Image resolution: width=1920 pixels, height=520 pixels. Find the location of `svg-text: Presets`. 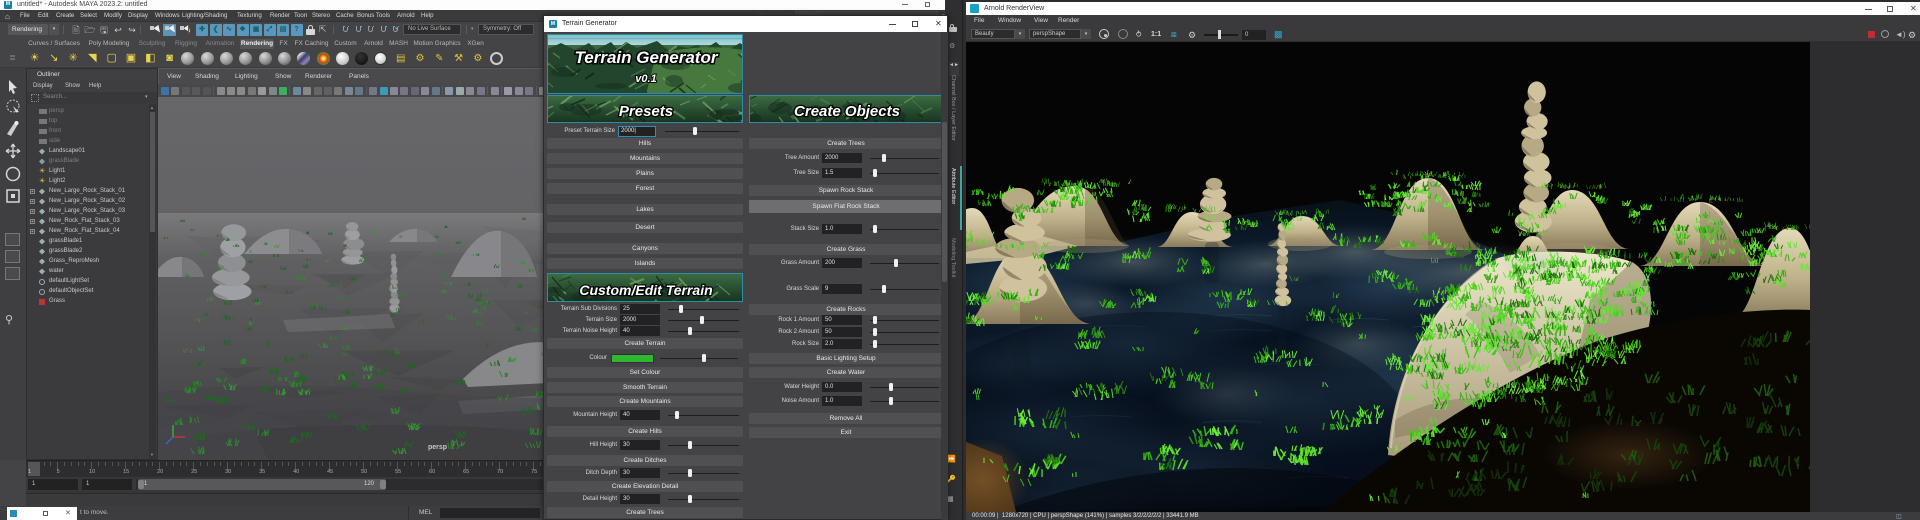

svg-text: Presets is located at coordinates (646, 111).